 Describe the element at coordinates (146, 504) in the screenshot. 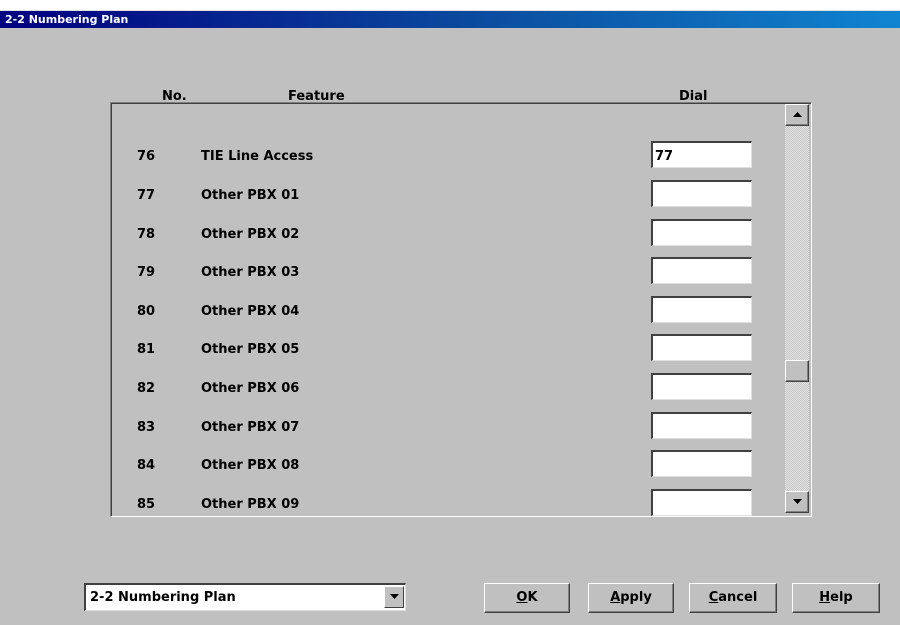

I see `row-number: 85` at that location.